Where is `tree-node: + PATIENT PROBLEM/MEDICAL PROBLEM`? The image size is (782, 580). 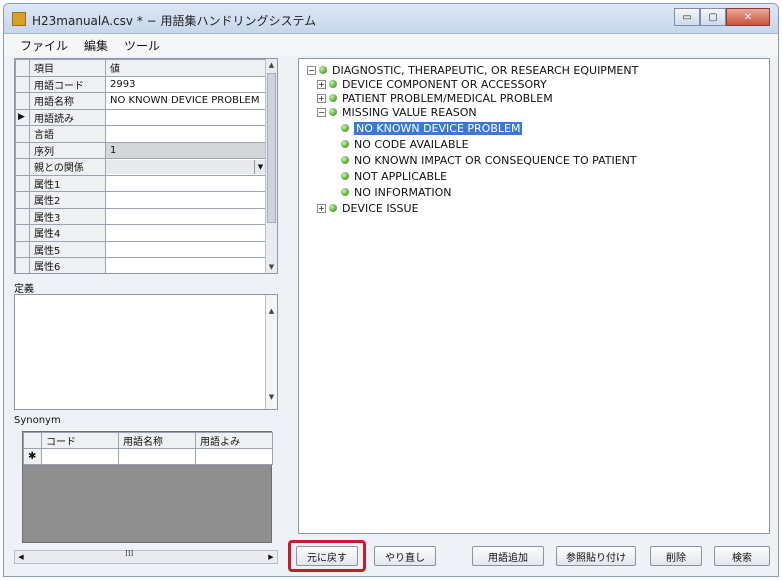
tree-node: + PATIENT PROBLEM/MEDICAL PROBLEM is located at coordinates (435, 98).